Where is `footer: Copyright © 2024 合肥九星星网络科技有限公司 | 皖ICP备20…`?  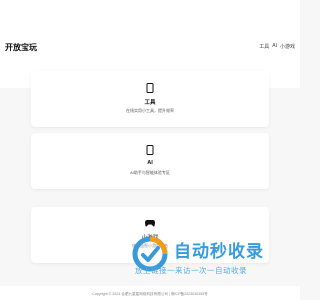
footer: Copyright © 2024 合肥九星星网络科技有限公司 | 皖ICP备20… is located at coordinates (150, 293).